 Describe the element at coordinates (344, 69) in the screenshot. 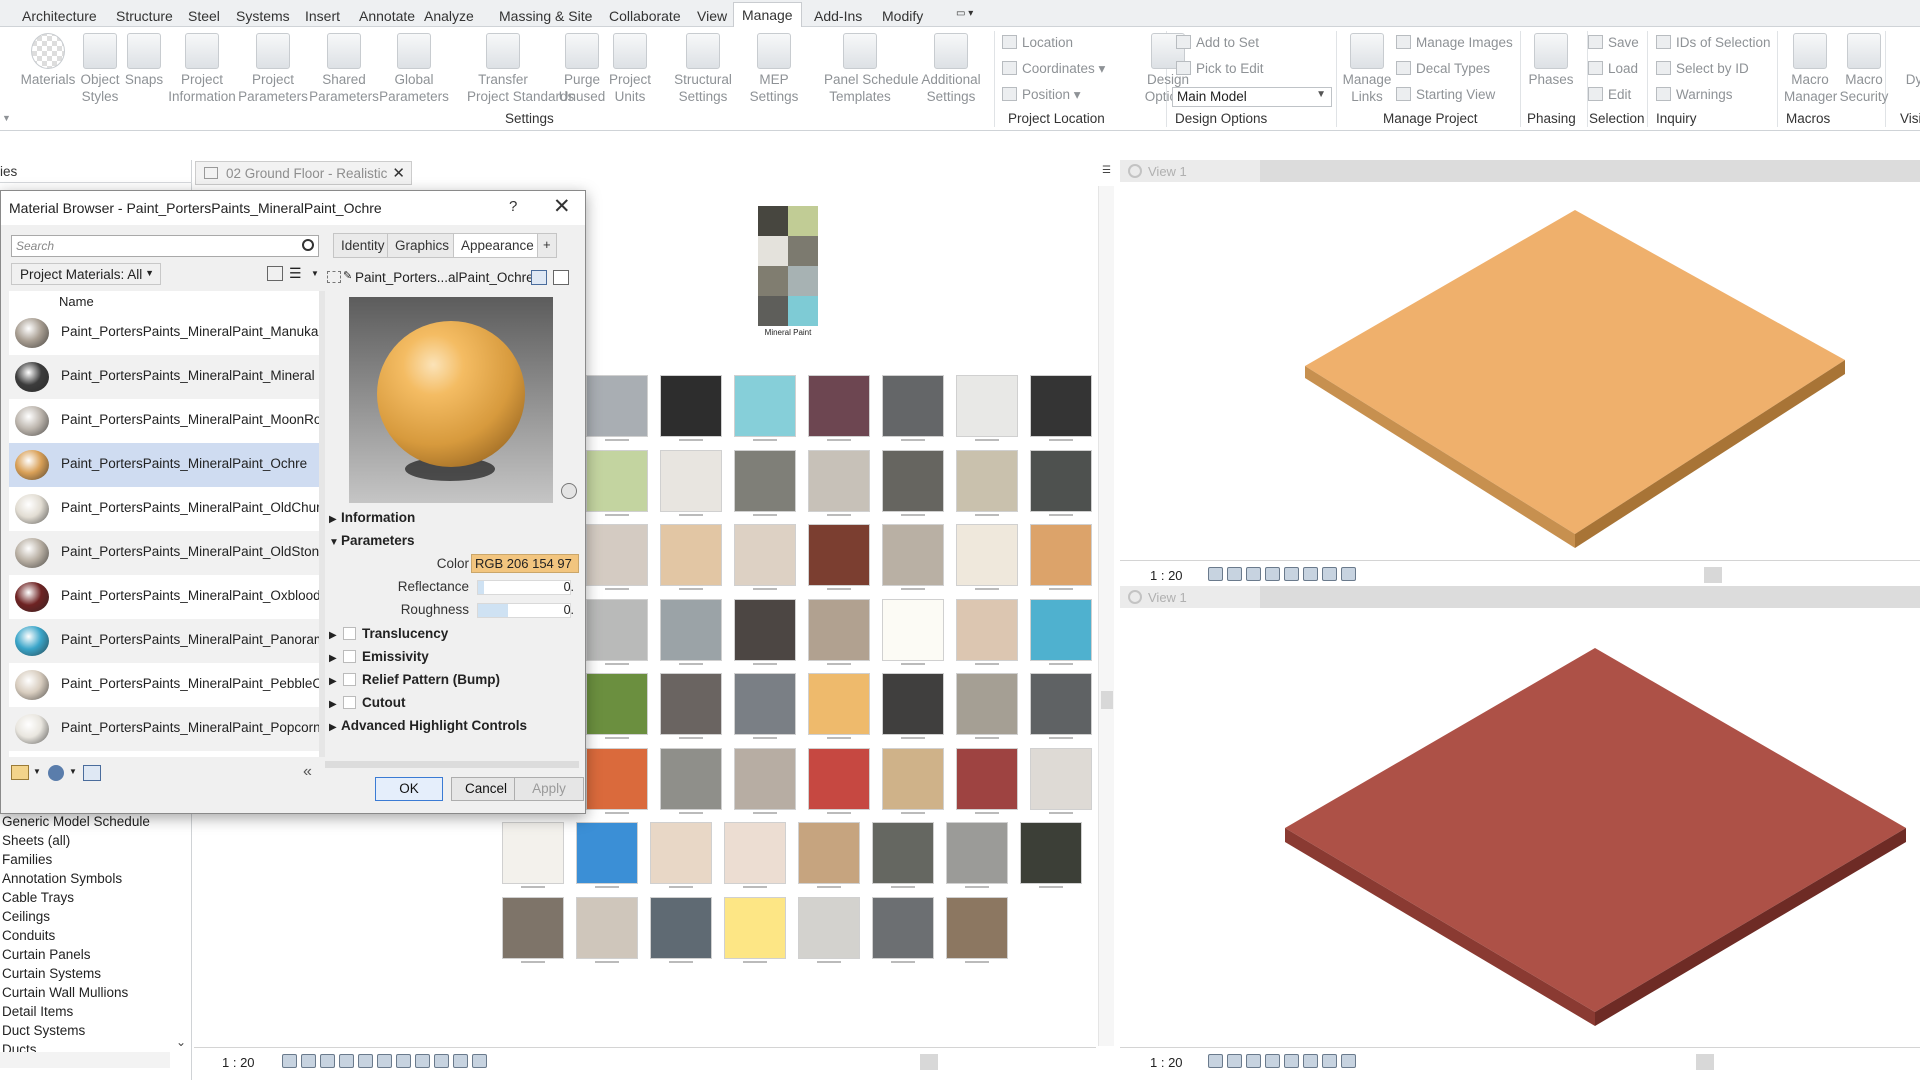

I see `ribbon-btn-shared-parameters: Shared Parameters` at that location.